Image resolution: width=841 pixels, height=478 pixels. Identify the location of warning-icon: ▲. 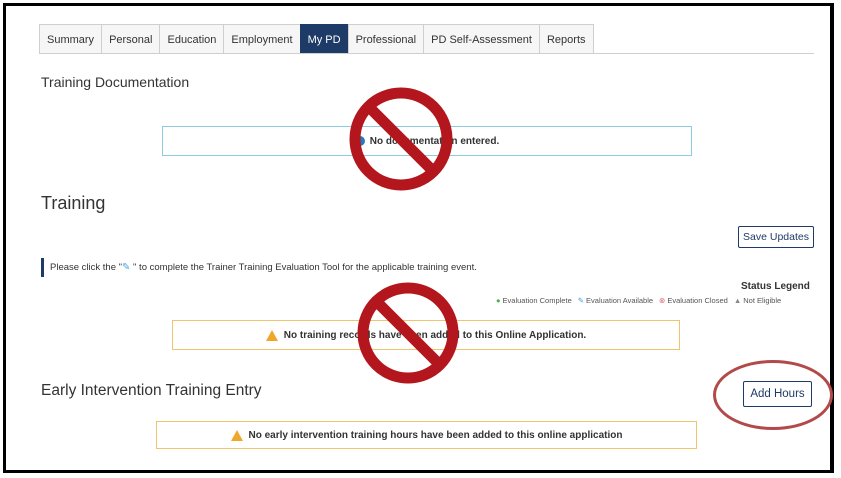
(737, 300).